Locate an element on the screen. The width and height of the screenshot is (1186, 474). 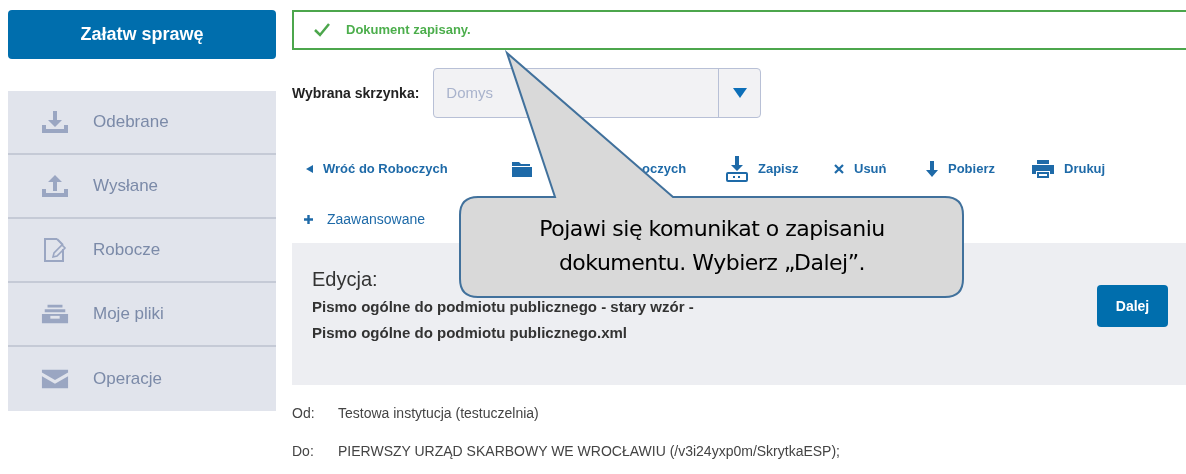
down-arrow-icon is located at coordinates (932, 169).